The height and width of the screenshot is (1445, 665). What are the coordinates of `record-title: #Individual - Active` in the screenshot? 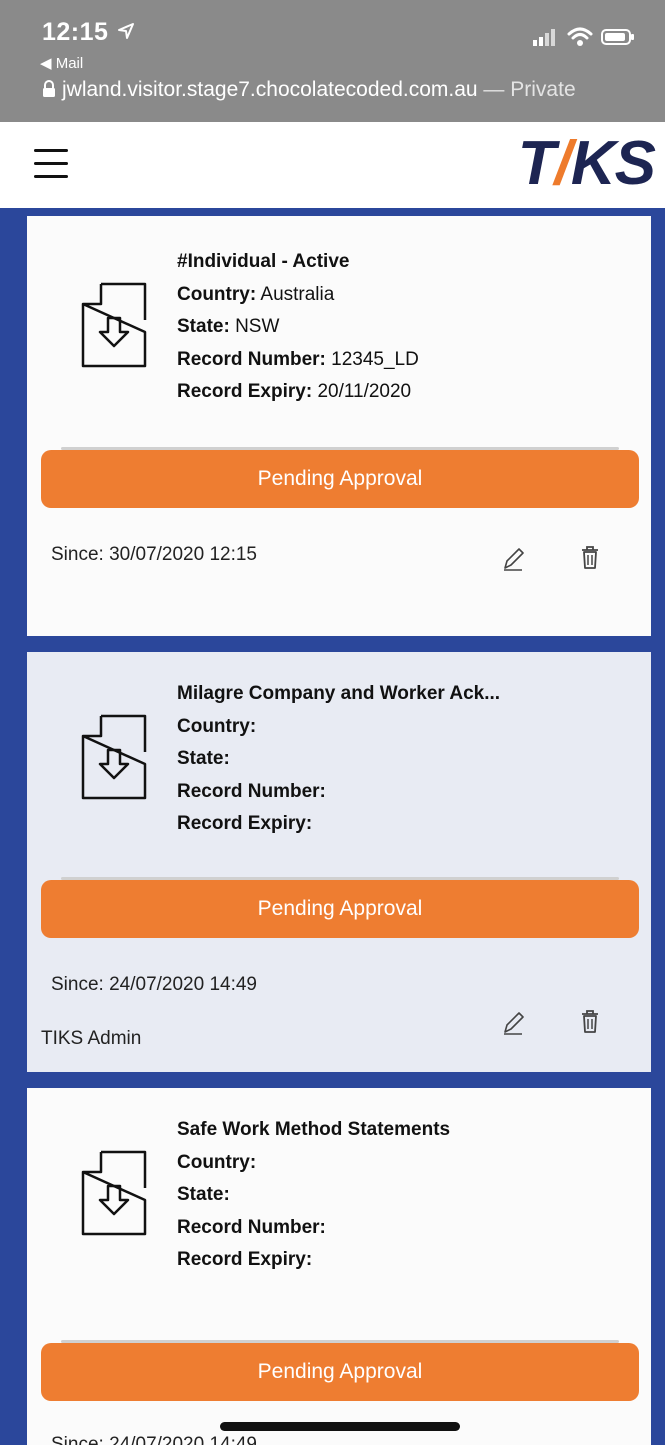 It's located at (263, 261).